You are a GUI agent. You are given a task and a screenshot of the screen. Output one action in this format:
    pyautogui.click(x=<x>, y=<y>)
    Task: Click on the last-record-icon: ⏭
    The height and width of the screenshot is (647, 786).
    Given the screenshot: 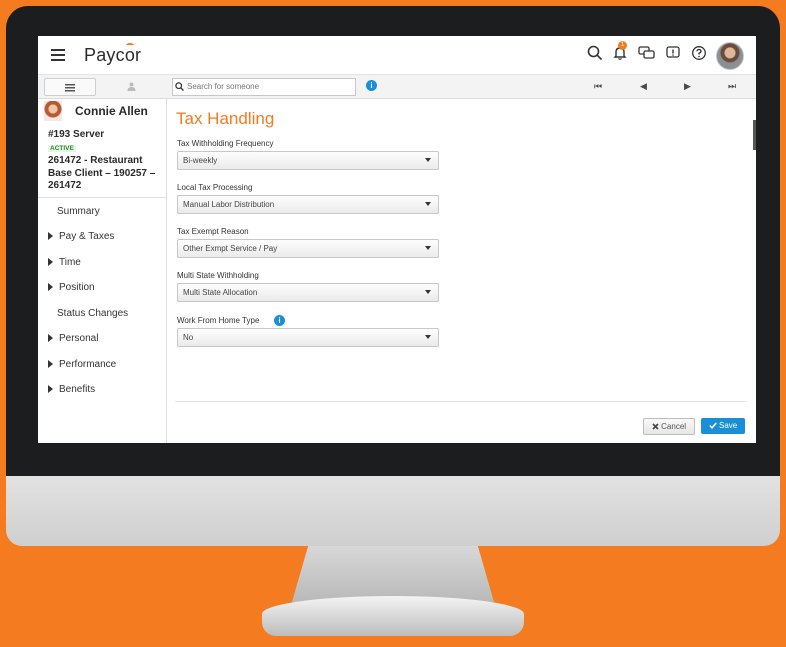 What is the action you would take?
    pyautogui.click(x=732, y=86)
    